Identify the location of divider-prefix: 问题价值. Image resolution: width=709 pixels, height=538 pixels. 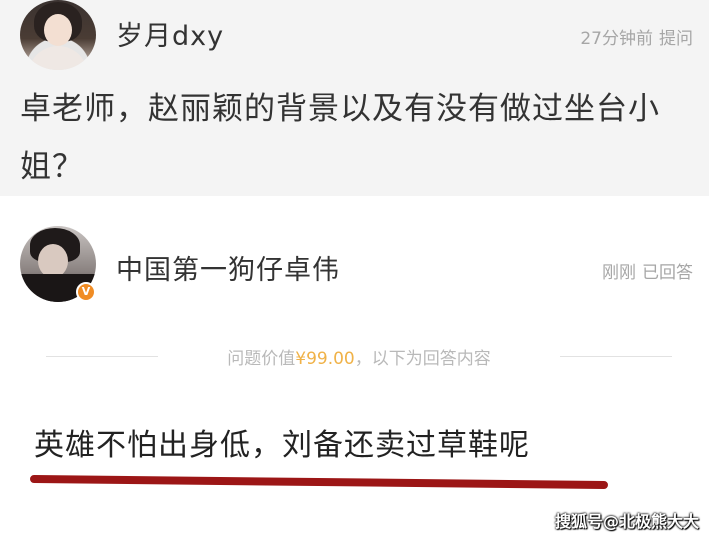
(261, 359).